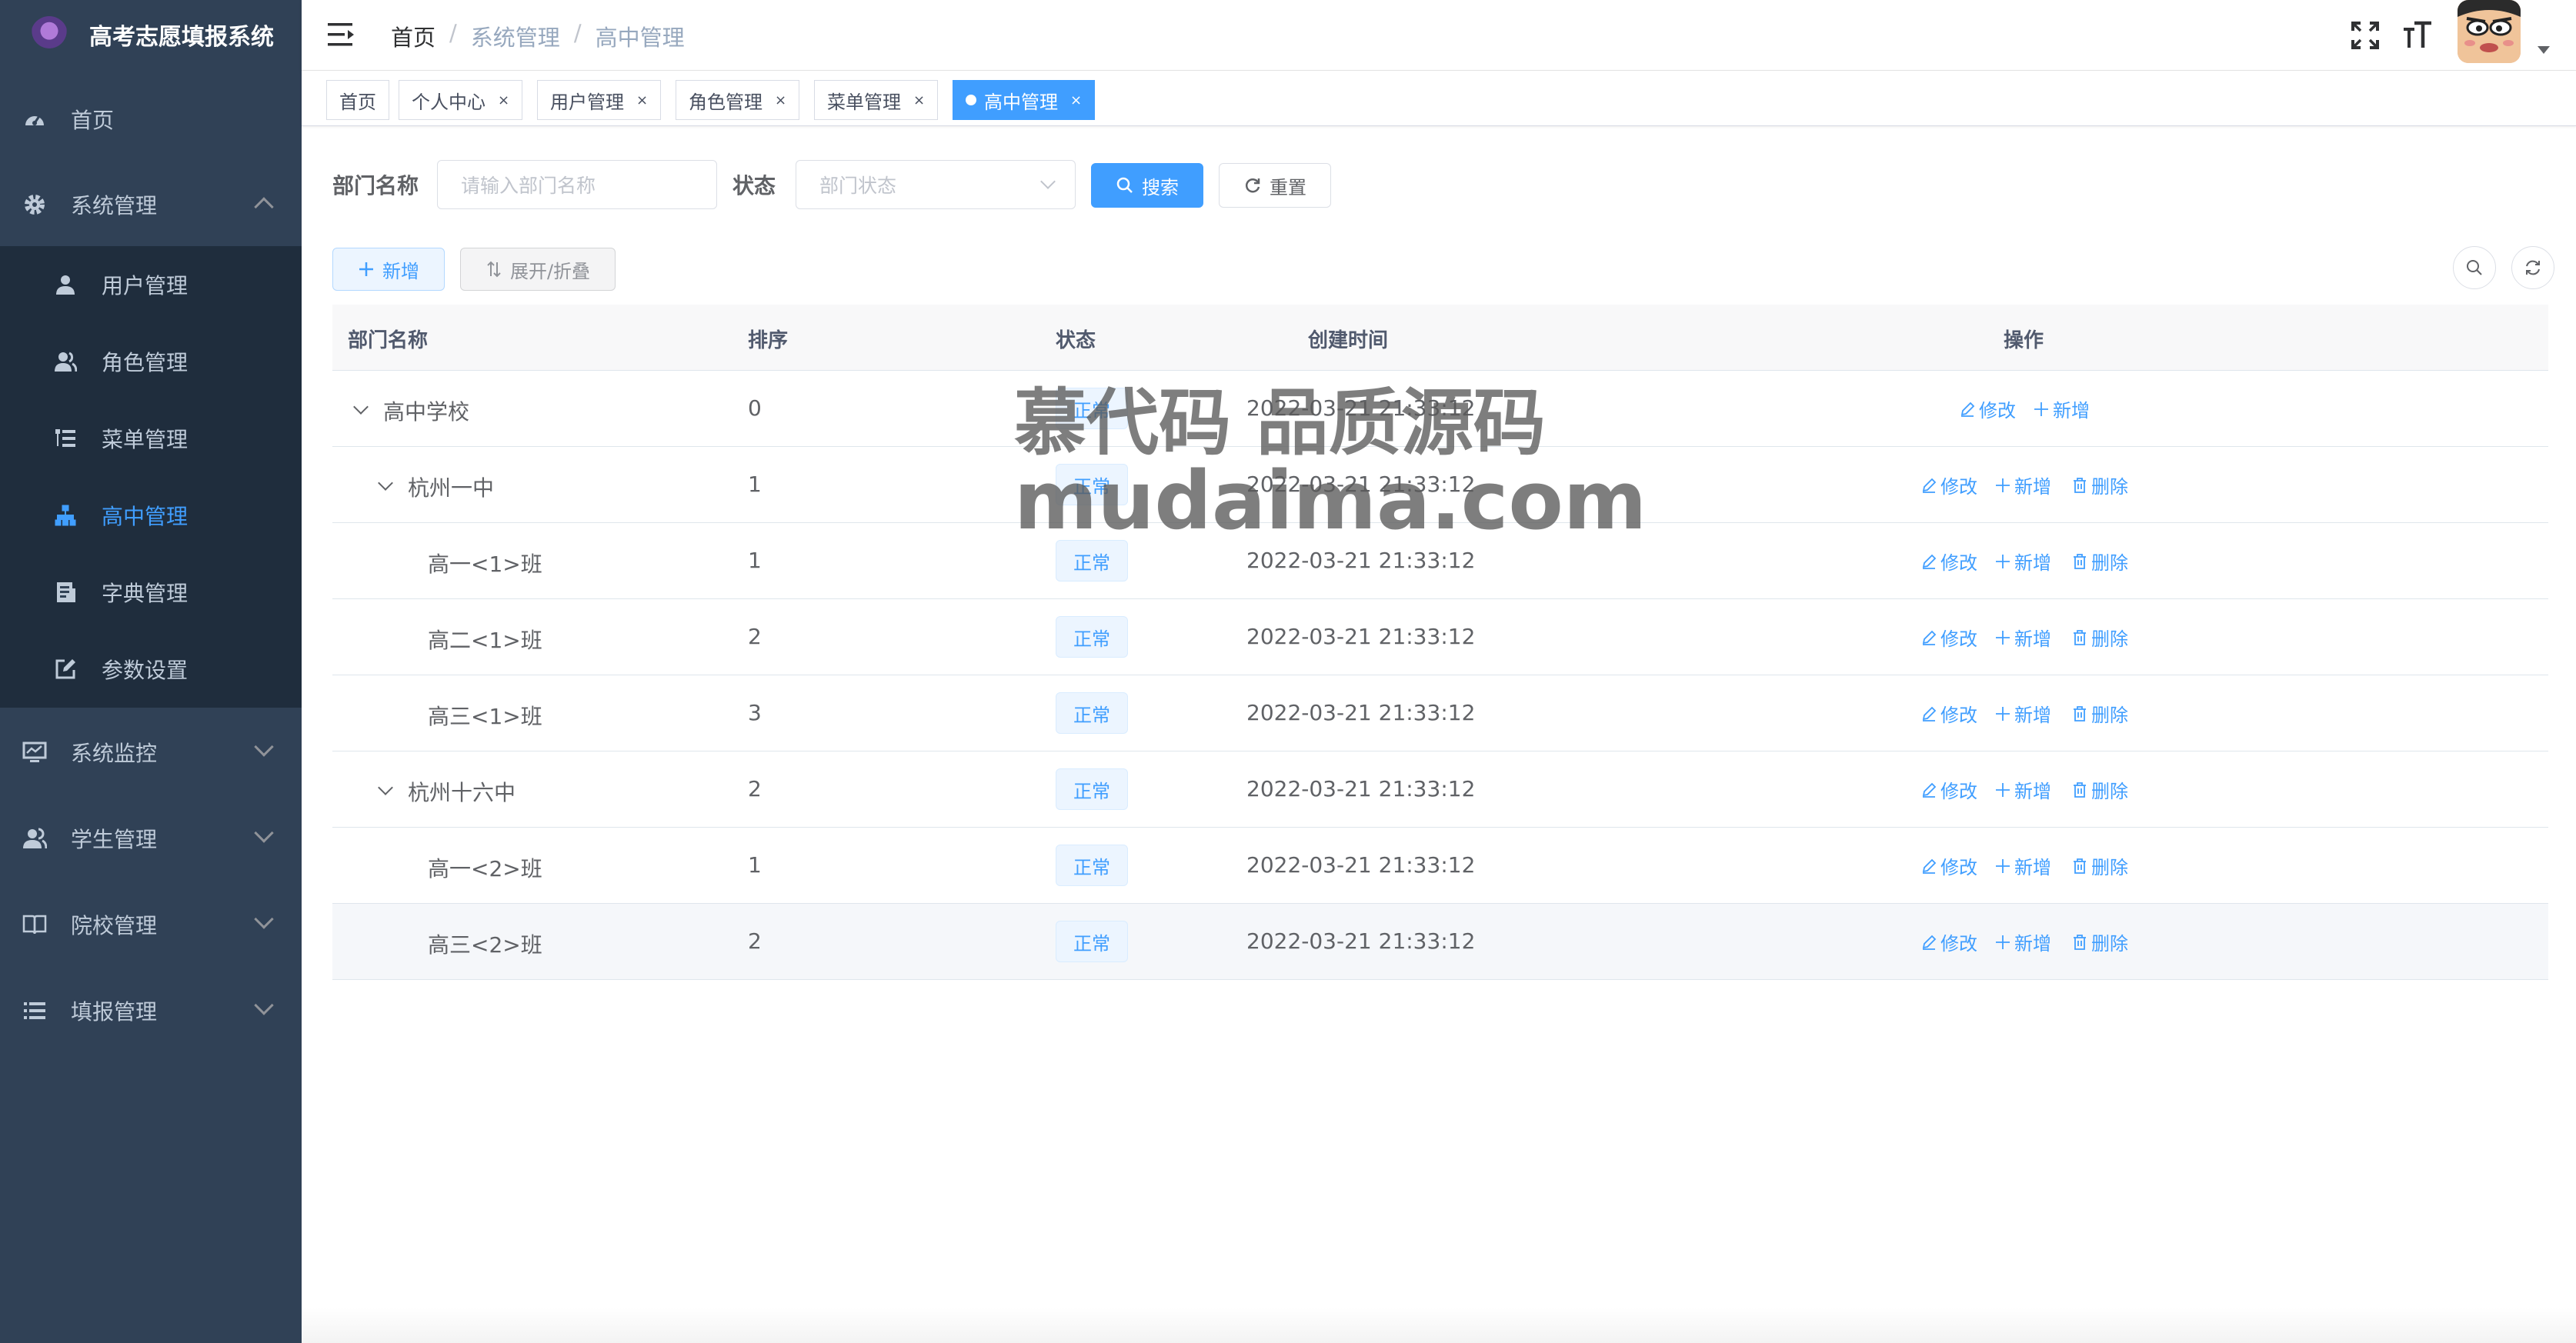 The image size is (2576, 1343). I want to click on hamburger-icon, so click(342, 35).